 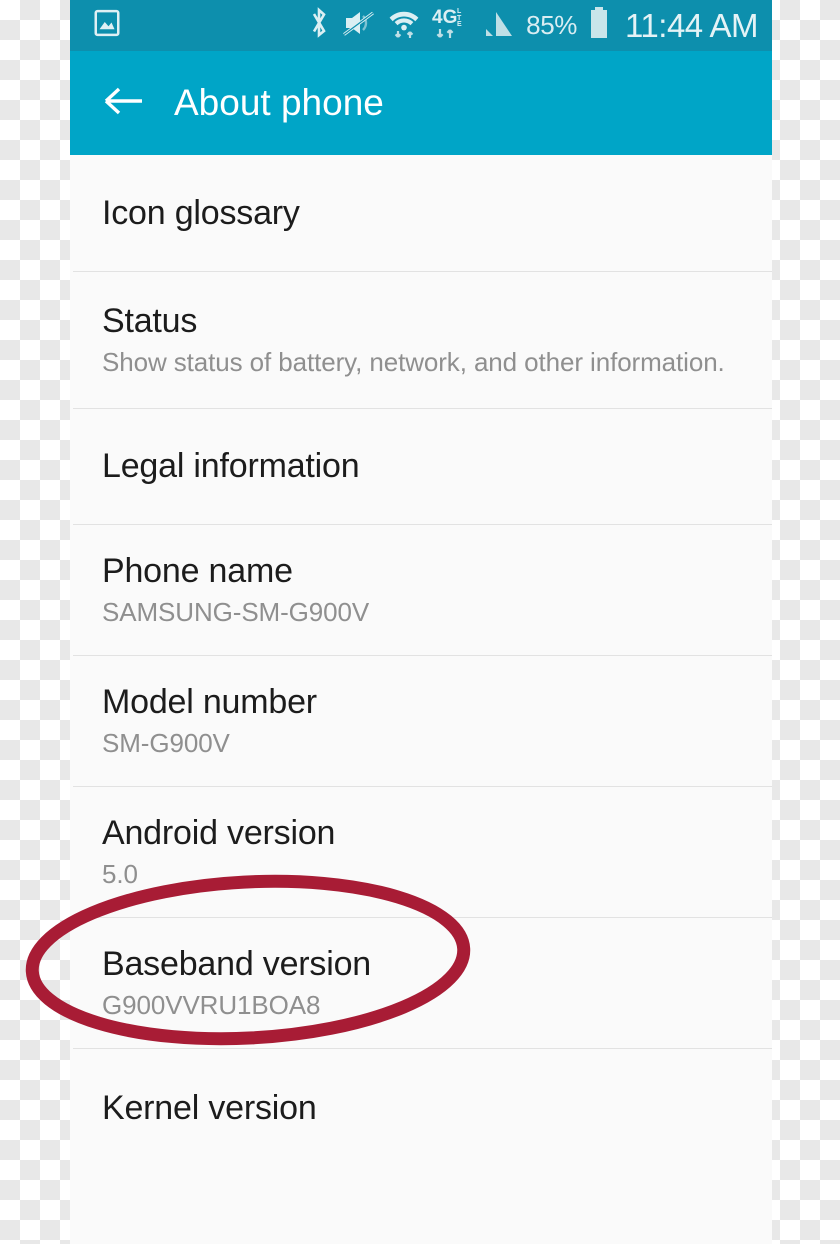 I want to click on battery-percent-label: 85%, so click(x=552, y=25).